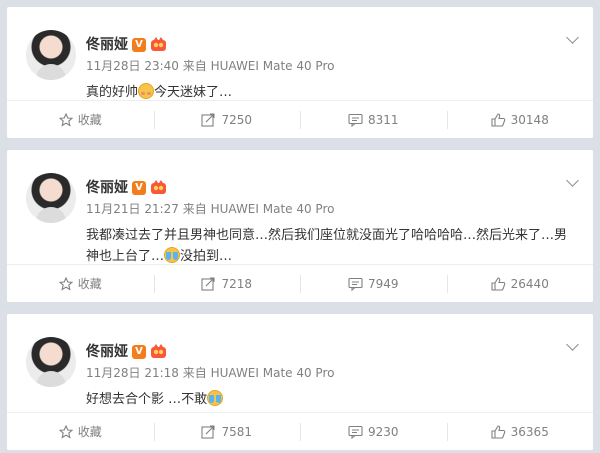 The image size is (600, 453). I want to click on post-actions: 收藏 7581 9230 36365, so click(300, 431).